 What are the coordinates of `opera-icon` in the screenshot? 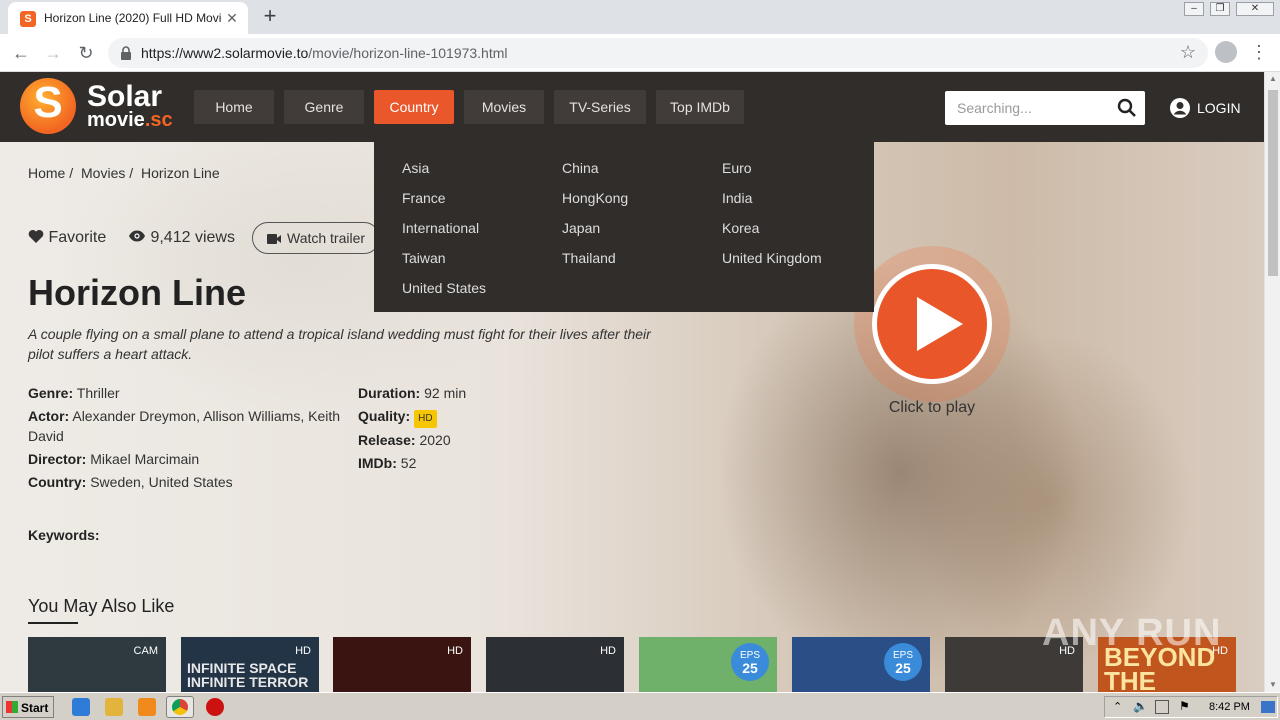 It's located at (215, 707).